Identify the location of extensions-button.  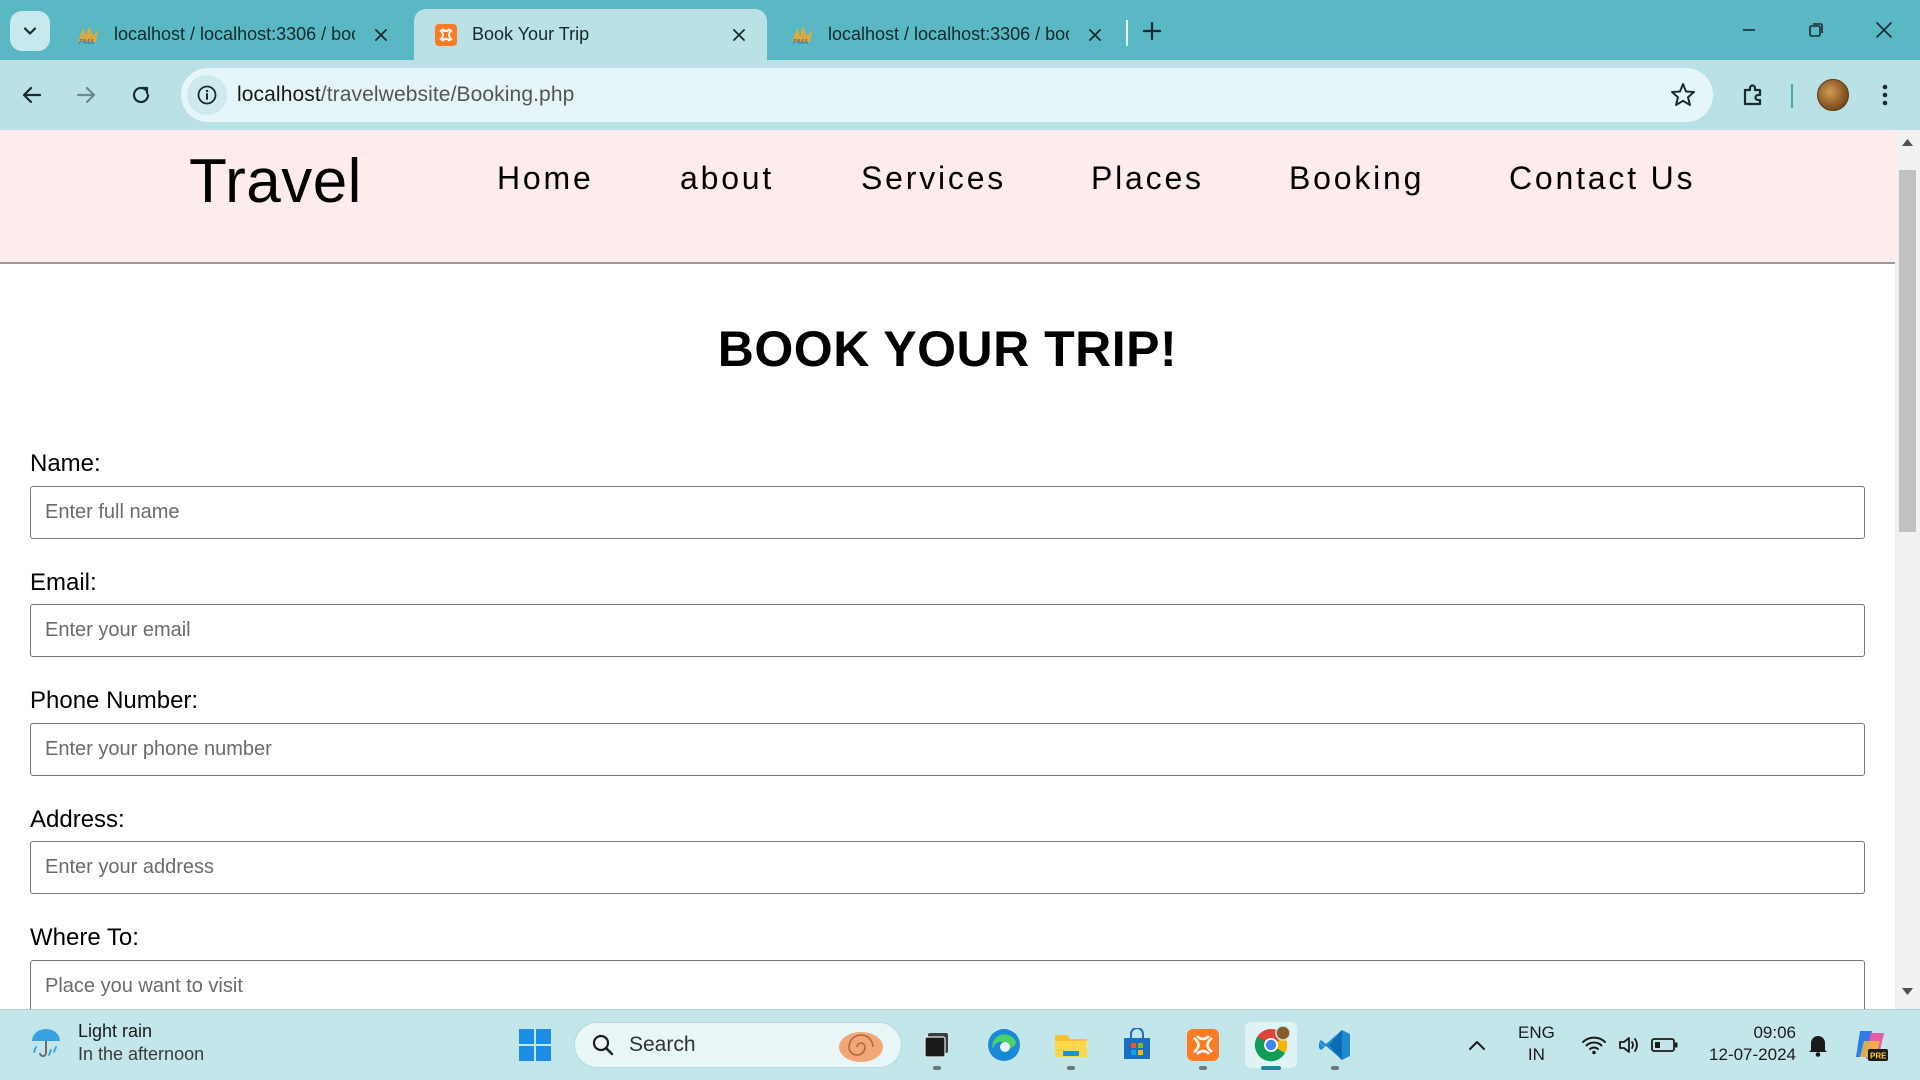
(1753, 95).